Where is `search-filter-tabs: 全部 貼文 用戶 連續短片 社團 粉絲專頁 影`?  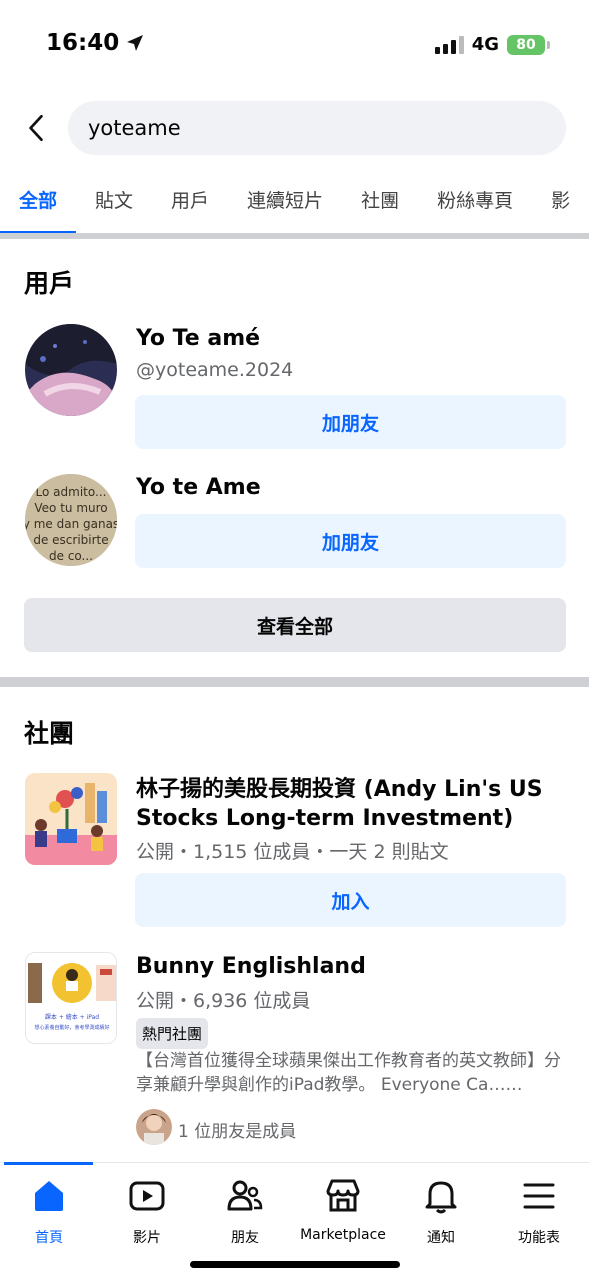
search-filter-tabs: 全部 貼文 用戶 連續短片 社團 粉絲專頁 影 is located at coordinates (294, 202).